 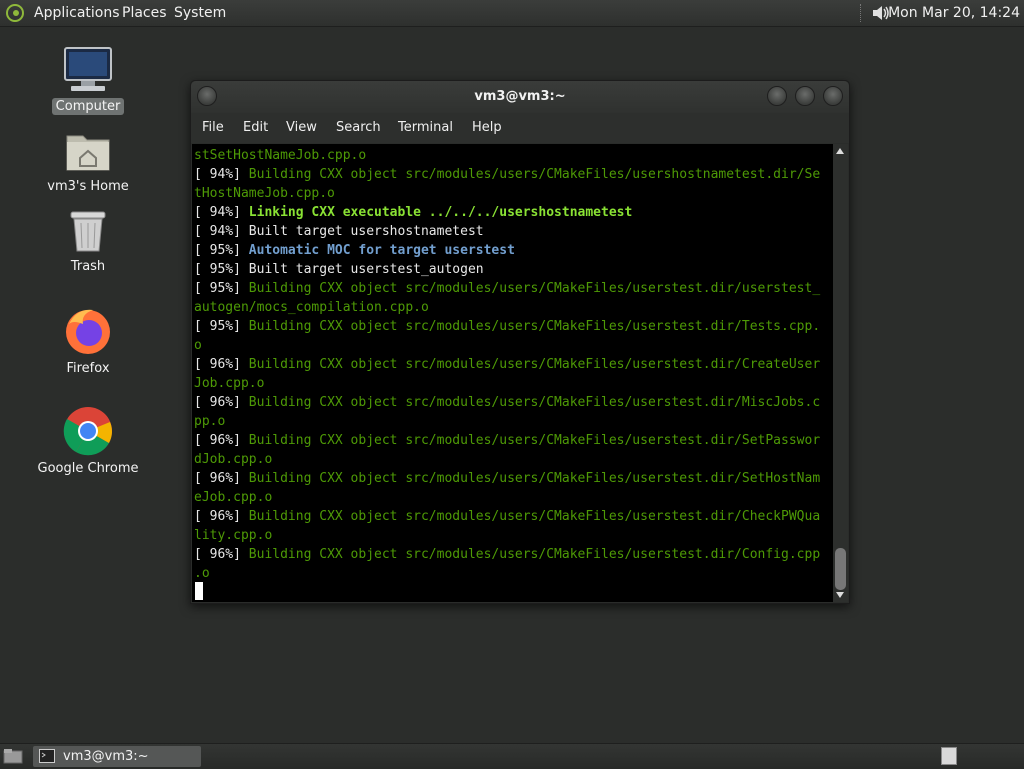 I want to click on desktop-icon-chrome: Google Chrome, so click(x=88, y=441).